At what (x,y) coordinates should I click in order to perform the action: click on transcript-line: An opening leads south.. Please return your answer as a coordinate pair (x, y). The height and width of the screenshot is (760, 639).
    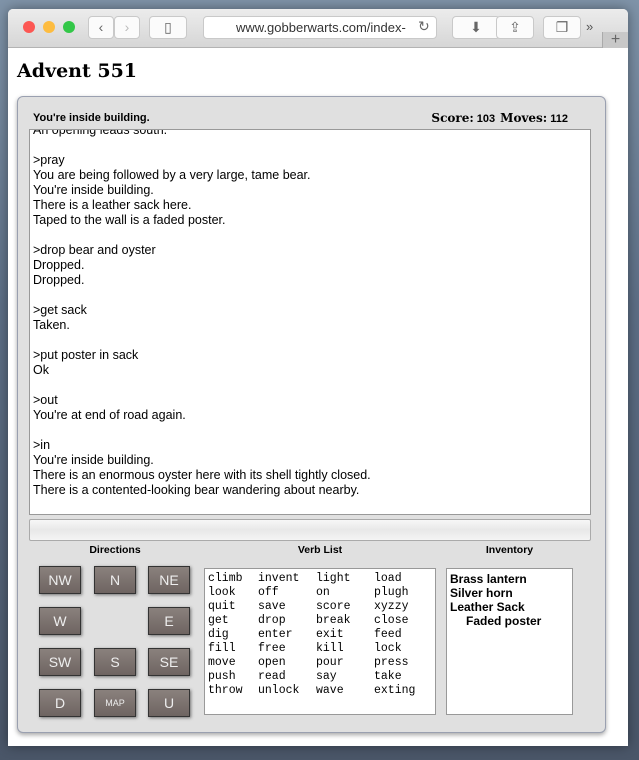
    Looking at the image, I should click on (100, 133).